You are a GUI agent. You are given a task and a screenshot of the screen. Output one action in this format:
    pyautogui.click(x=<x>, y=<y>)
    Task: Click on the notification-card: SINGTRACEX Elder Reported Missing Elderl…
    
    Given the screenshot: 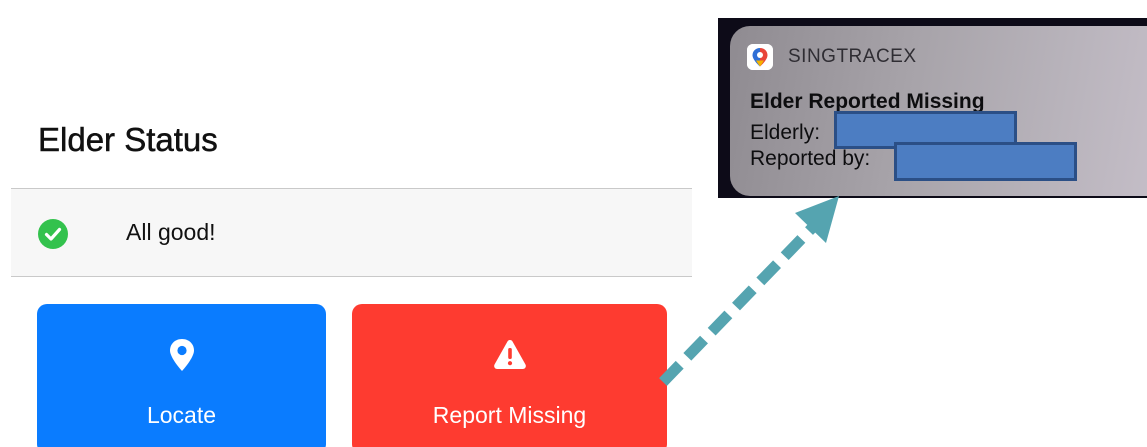 What is the action you would take?
    pyautogui.click(x=938, y=111)
    